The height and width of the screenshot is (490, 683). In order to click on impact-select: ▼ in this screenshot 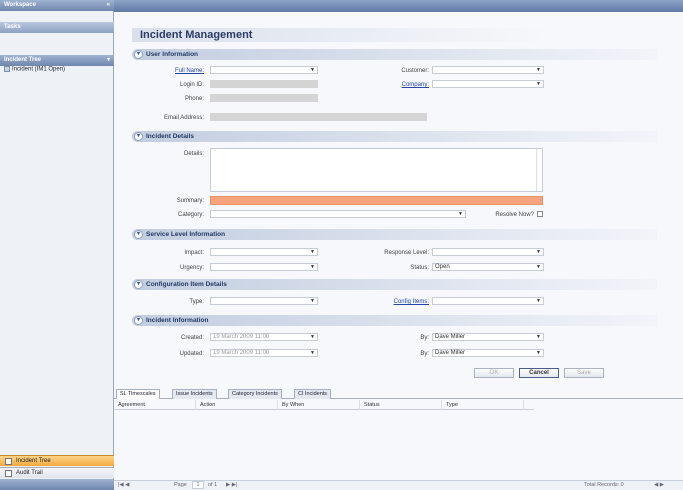, I will do `click(264, 252)`.